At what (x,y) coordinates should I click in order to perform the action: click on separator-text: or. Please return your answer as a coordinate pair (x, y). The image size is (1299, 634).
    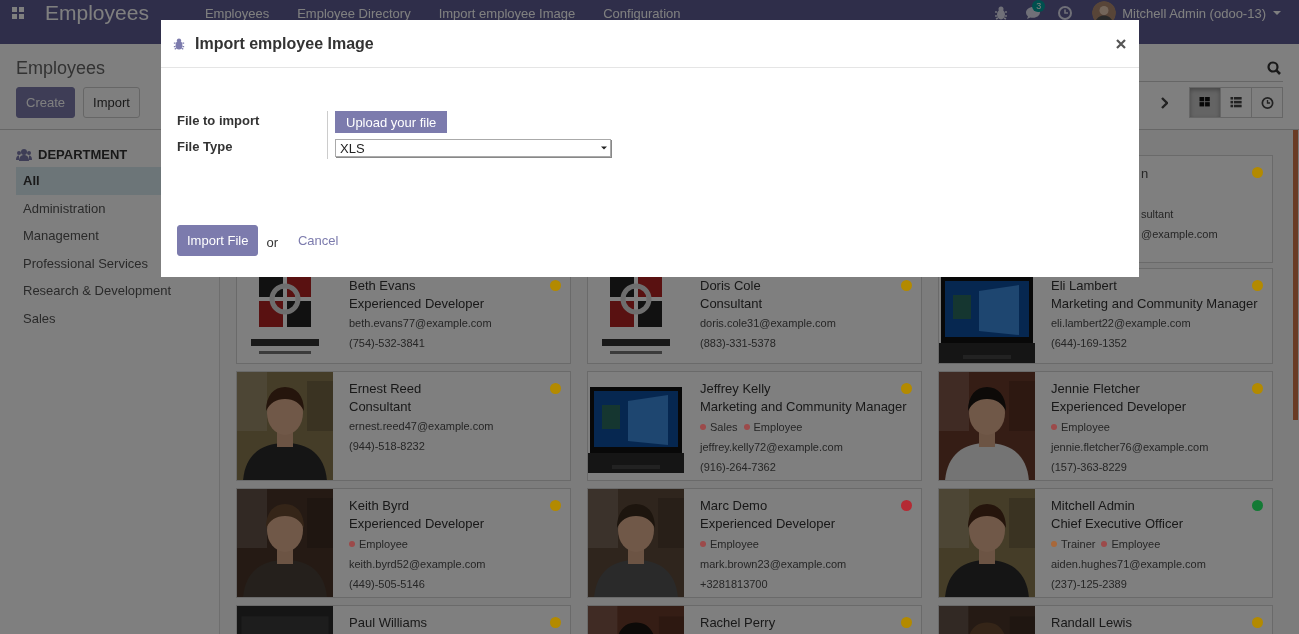
    Looking at the image, I should click on (272, 242).